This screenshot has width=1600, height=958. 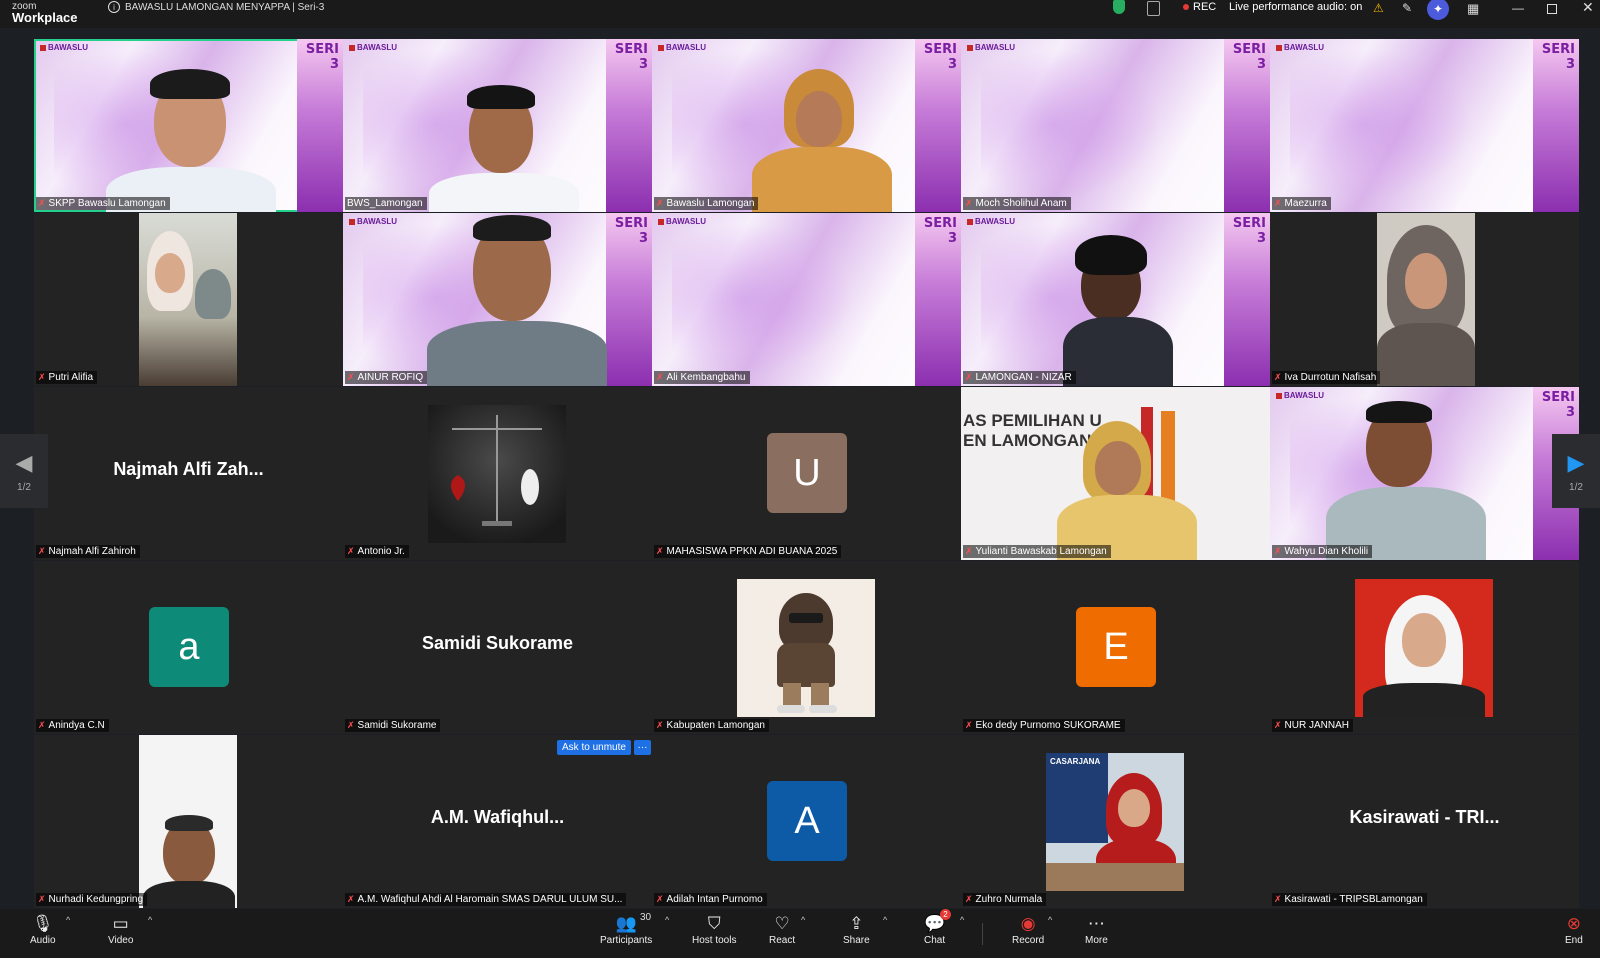 I want to click on video-tile: CASARJANA ✗ Zuhro Nurmala, so click(x=1115, y=821).